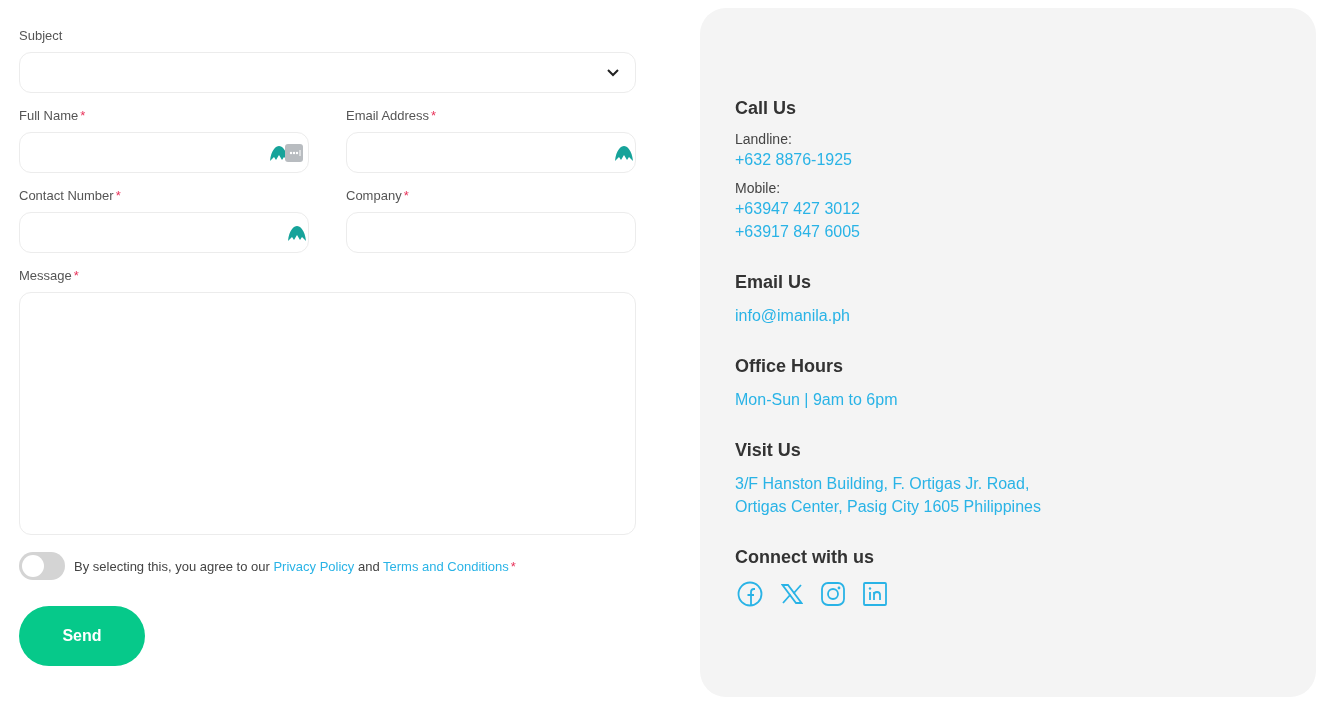  What do you see at coordinates (294, 152) in the screenshot?
I see `password-manager-icon` at bounding box center [294, 152].